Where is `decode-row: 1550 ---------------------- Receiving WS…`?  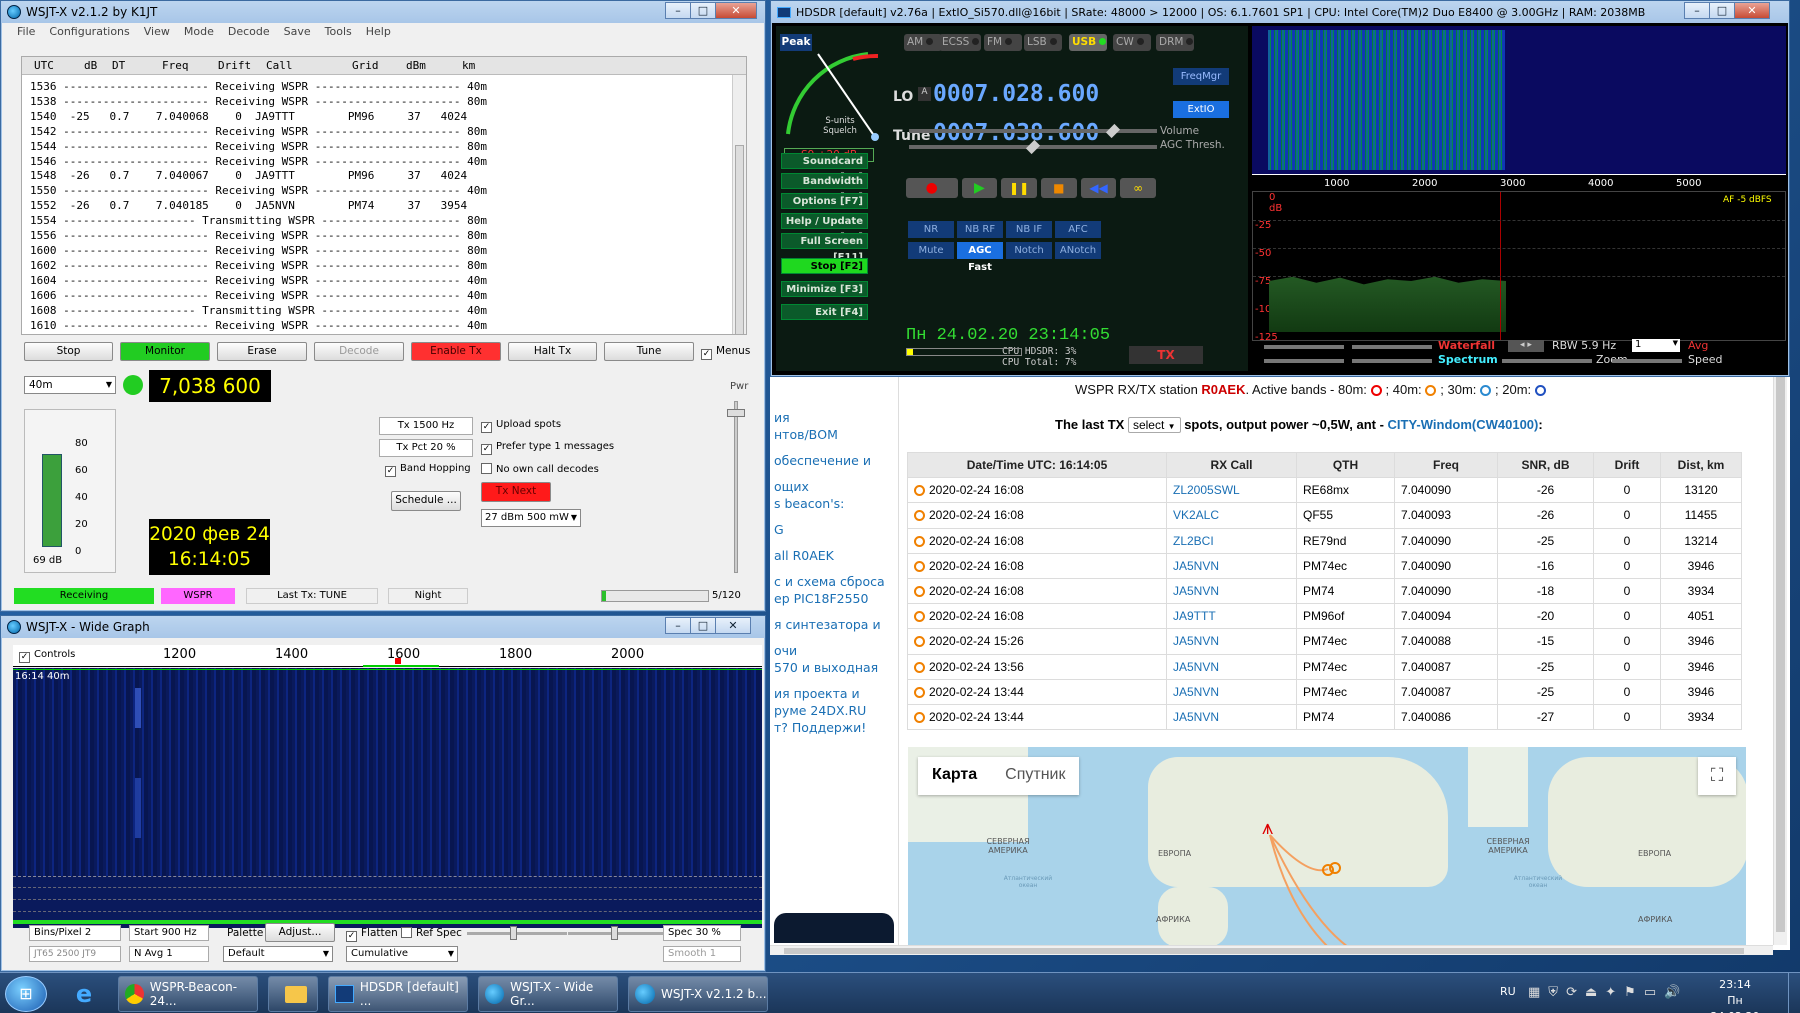
decode-row: 1550 ---------------------- Receiving WS… is located at coordinates (258, 191).